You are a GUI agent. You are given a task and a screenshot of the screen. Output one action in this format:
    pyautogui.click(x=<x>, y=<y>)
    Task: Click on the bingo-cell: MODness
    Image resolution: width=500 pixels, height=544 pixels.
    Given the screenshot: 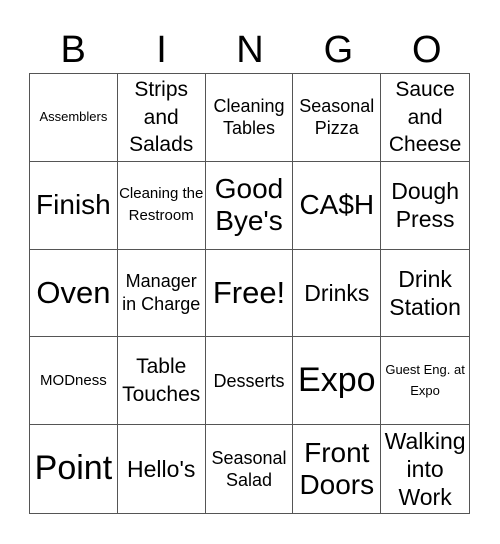 What is the action you would take?
    pyautogui.click(x=74, y=381)
    